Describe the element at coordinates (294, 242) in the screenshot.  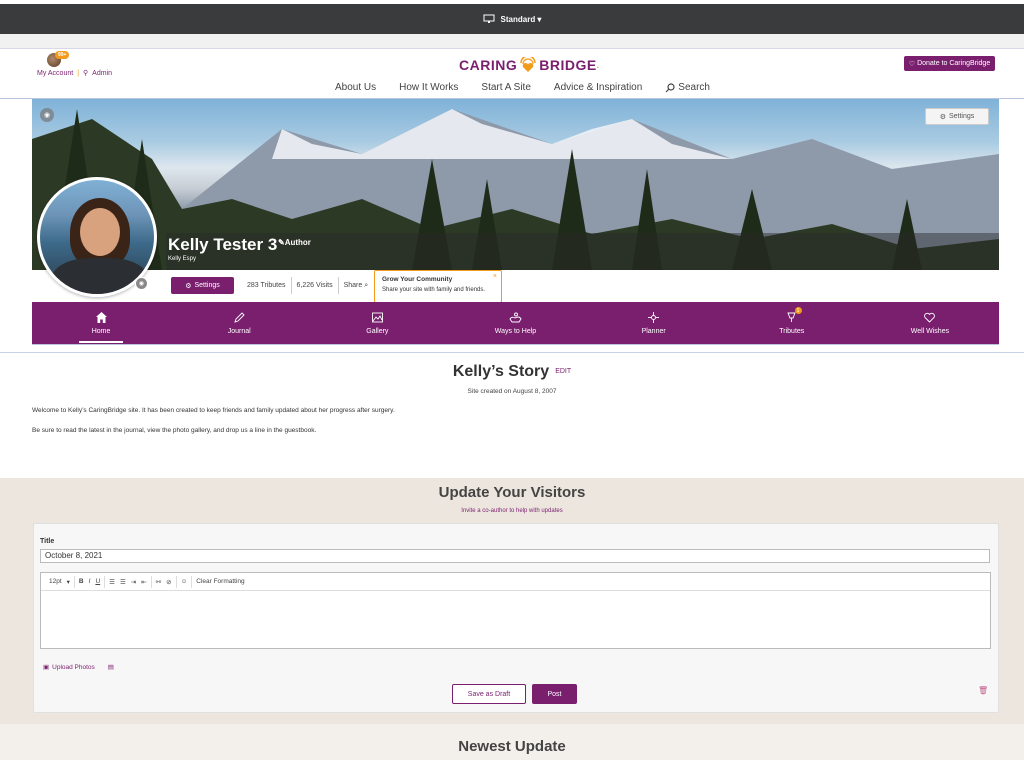
I see `author-role: ✎Author` at that location.